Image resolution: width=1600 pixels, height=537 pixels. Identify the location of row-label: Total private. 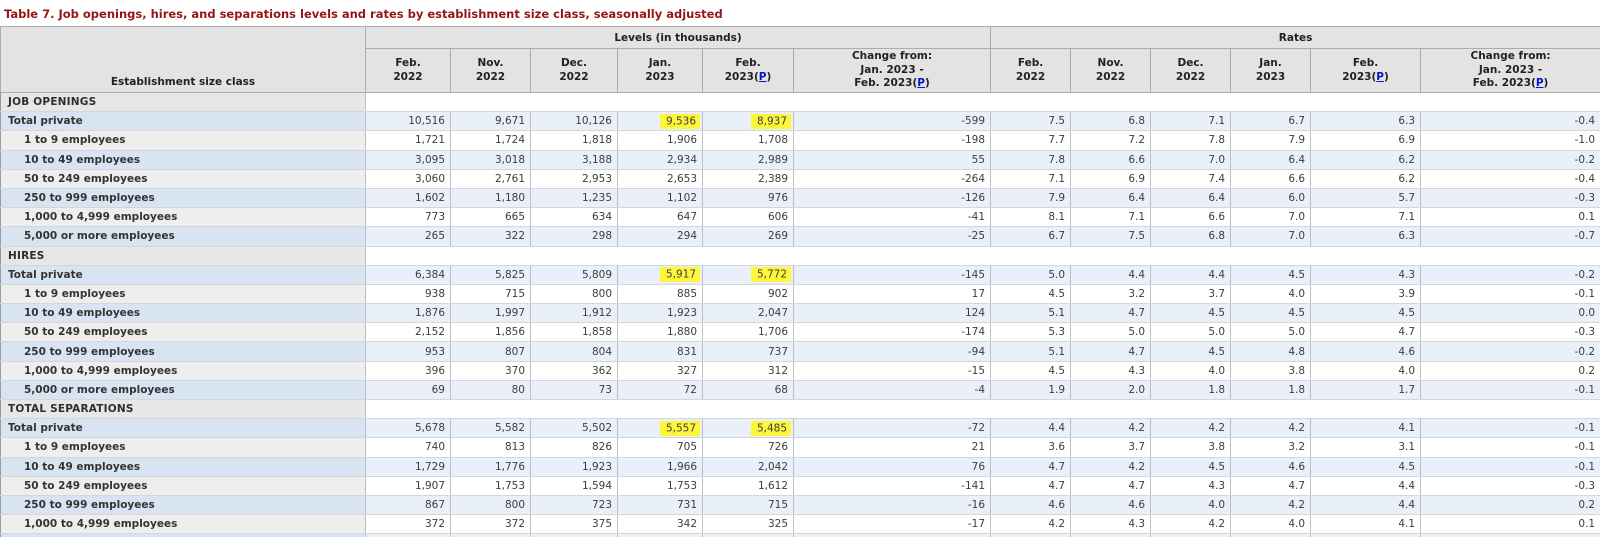
(183, 275).